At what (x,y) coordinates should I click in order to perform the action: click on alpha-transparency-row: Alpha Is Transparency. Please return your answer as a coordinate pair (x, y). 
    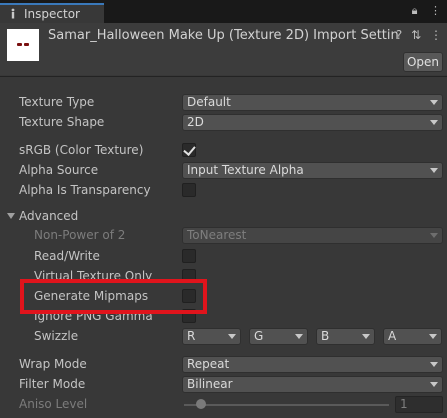
    Looking at the image, I should click on (223, 191).